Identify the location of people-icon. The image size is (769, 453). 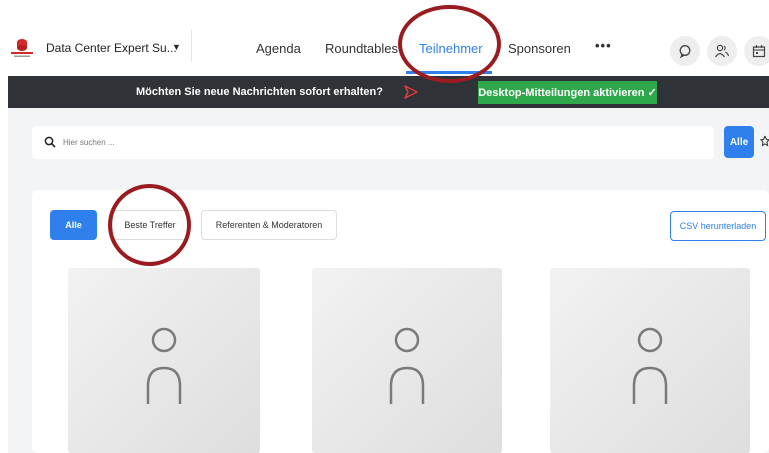
(722, 51).